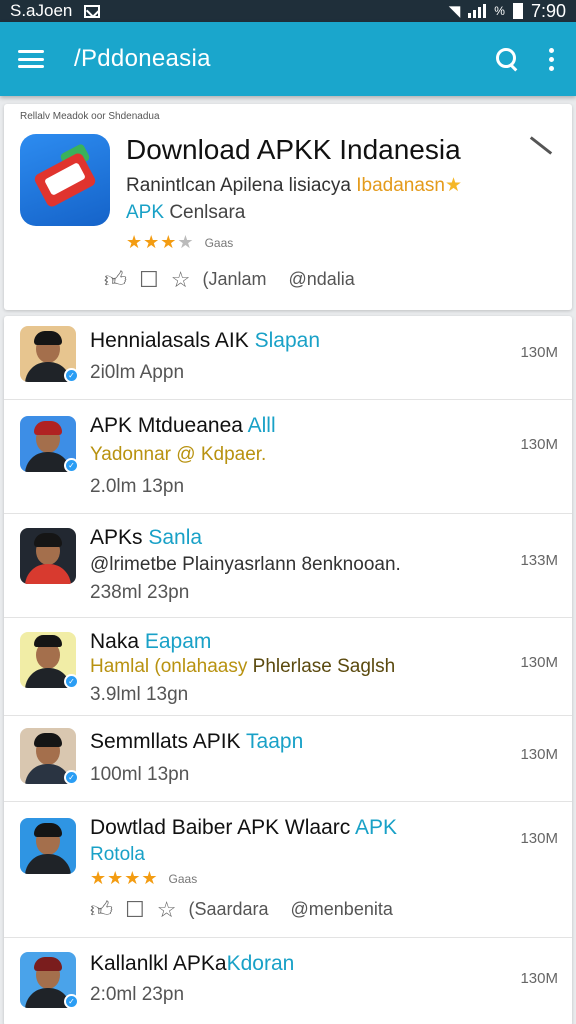 This screenshot has width=576, height=1024. What do you see at coordinates (192, 963) in the screenshot?
I see `item-title: Kallanlkl APKaKdoran` at bounding box center [192, 963].